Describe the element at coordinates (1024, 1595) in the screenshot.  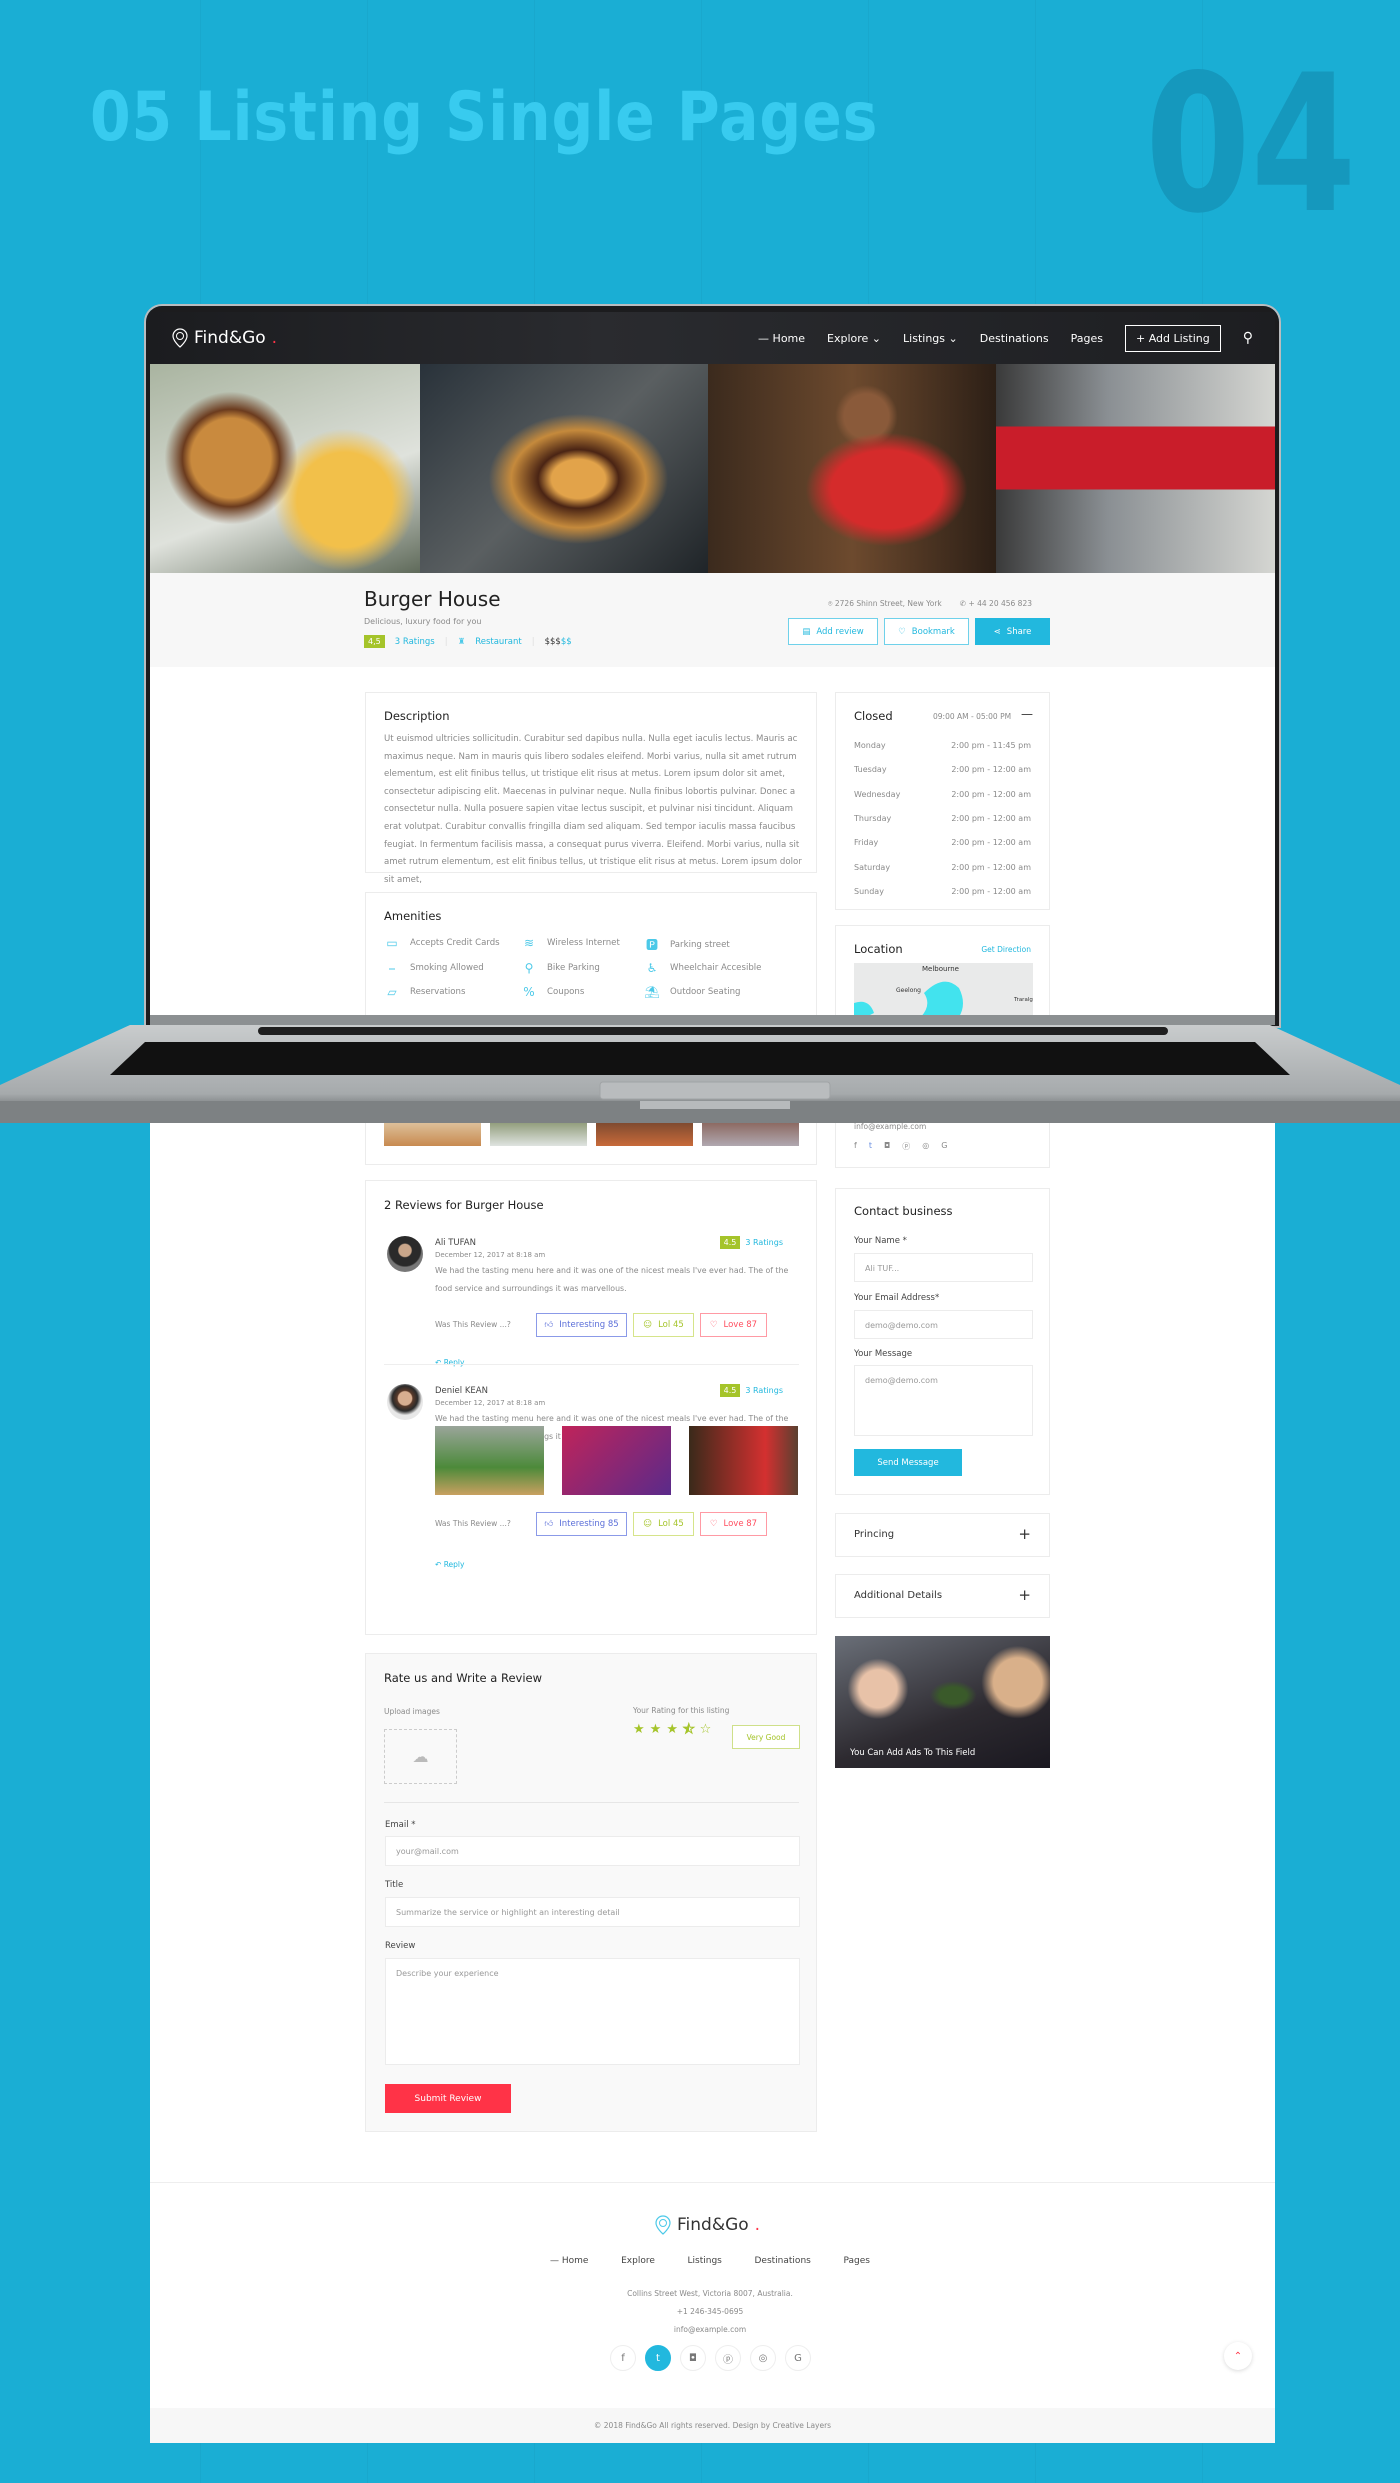
I see `plus-icon: +` at that location.